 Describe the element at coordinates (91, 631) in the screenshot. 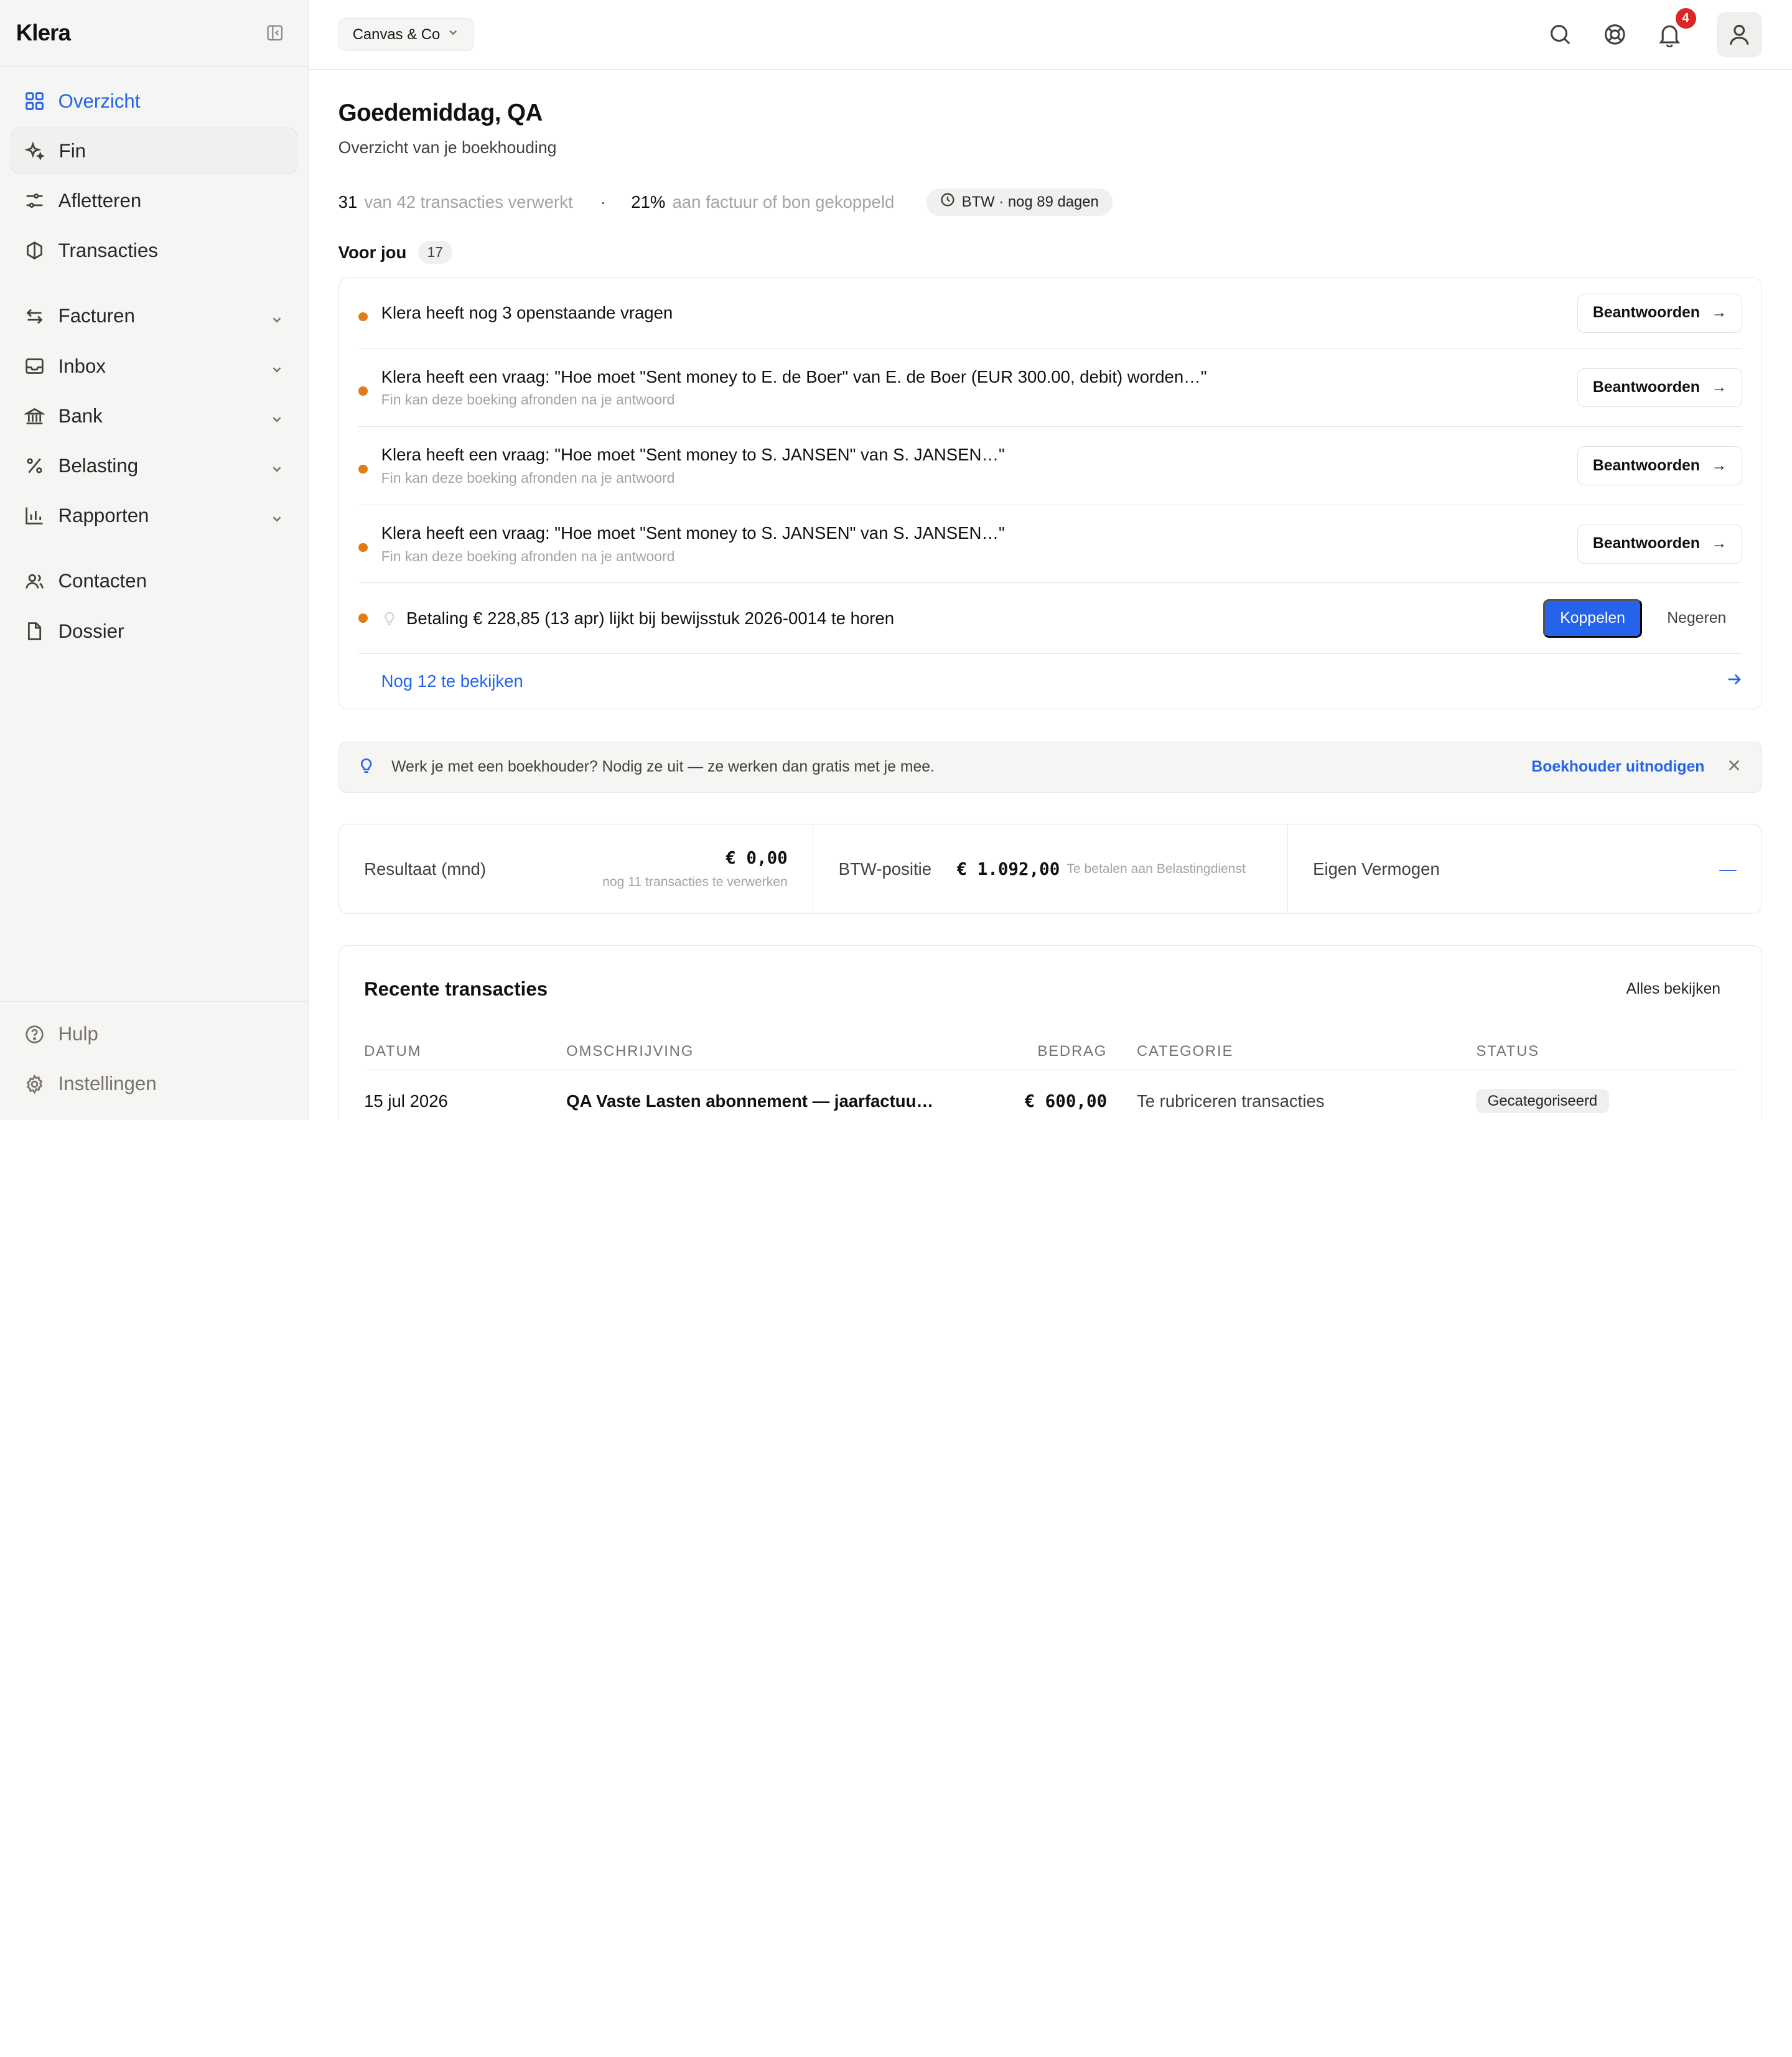

I see `sidebar-item-label: Dossier` at that location.